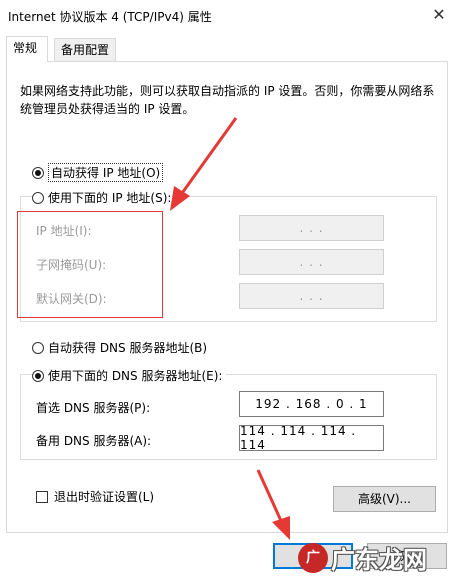 Image resolution: width=458 pixels, height=588 pixels. I want to click on tab-alternate-config: 备用配置, so click(85, 50).